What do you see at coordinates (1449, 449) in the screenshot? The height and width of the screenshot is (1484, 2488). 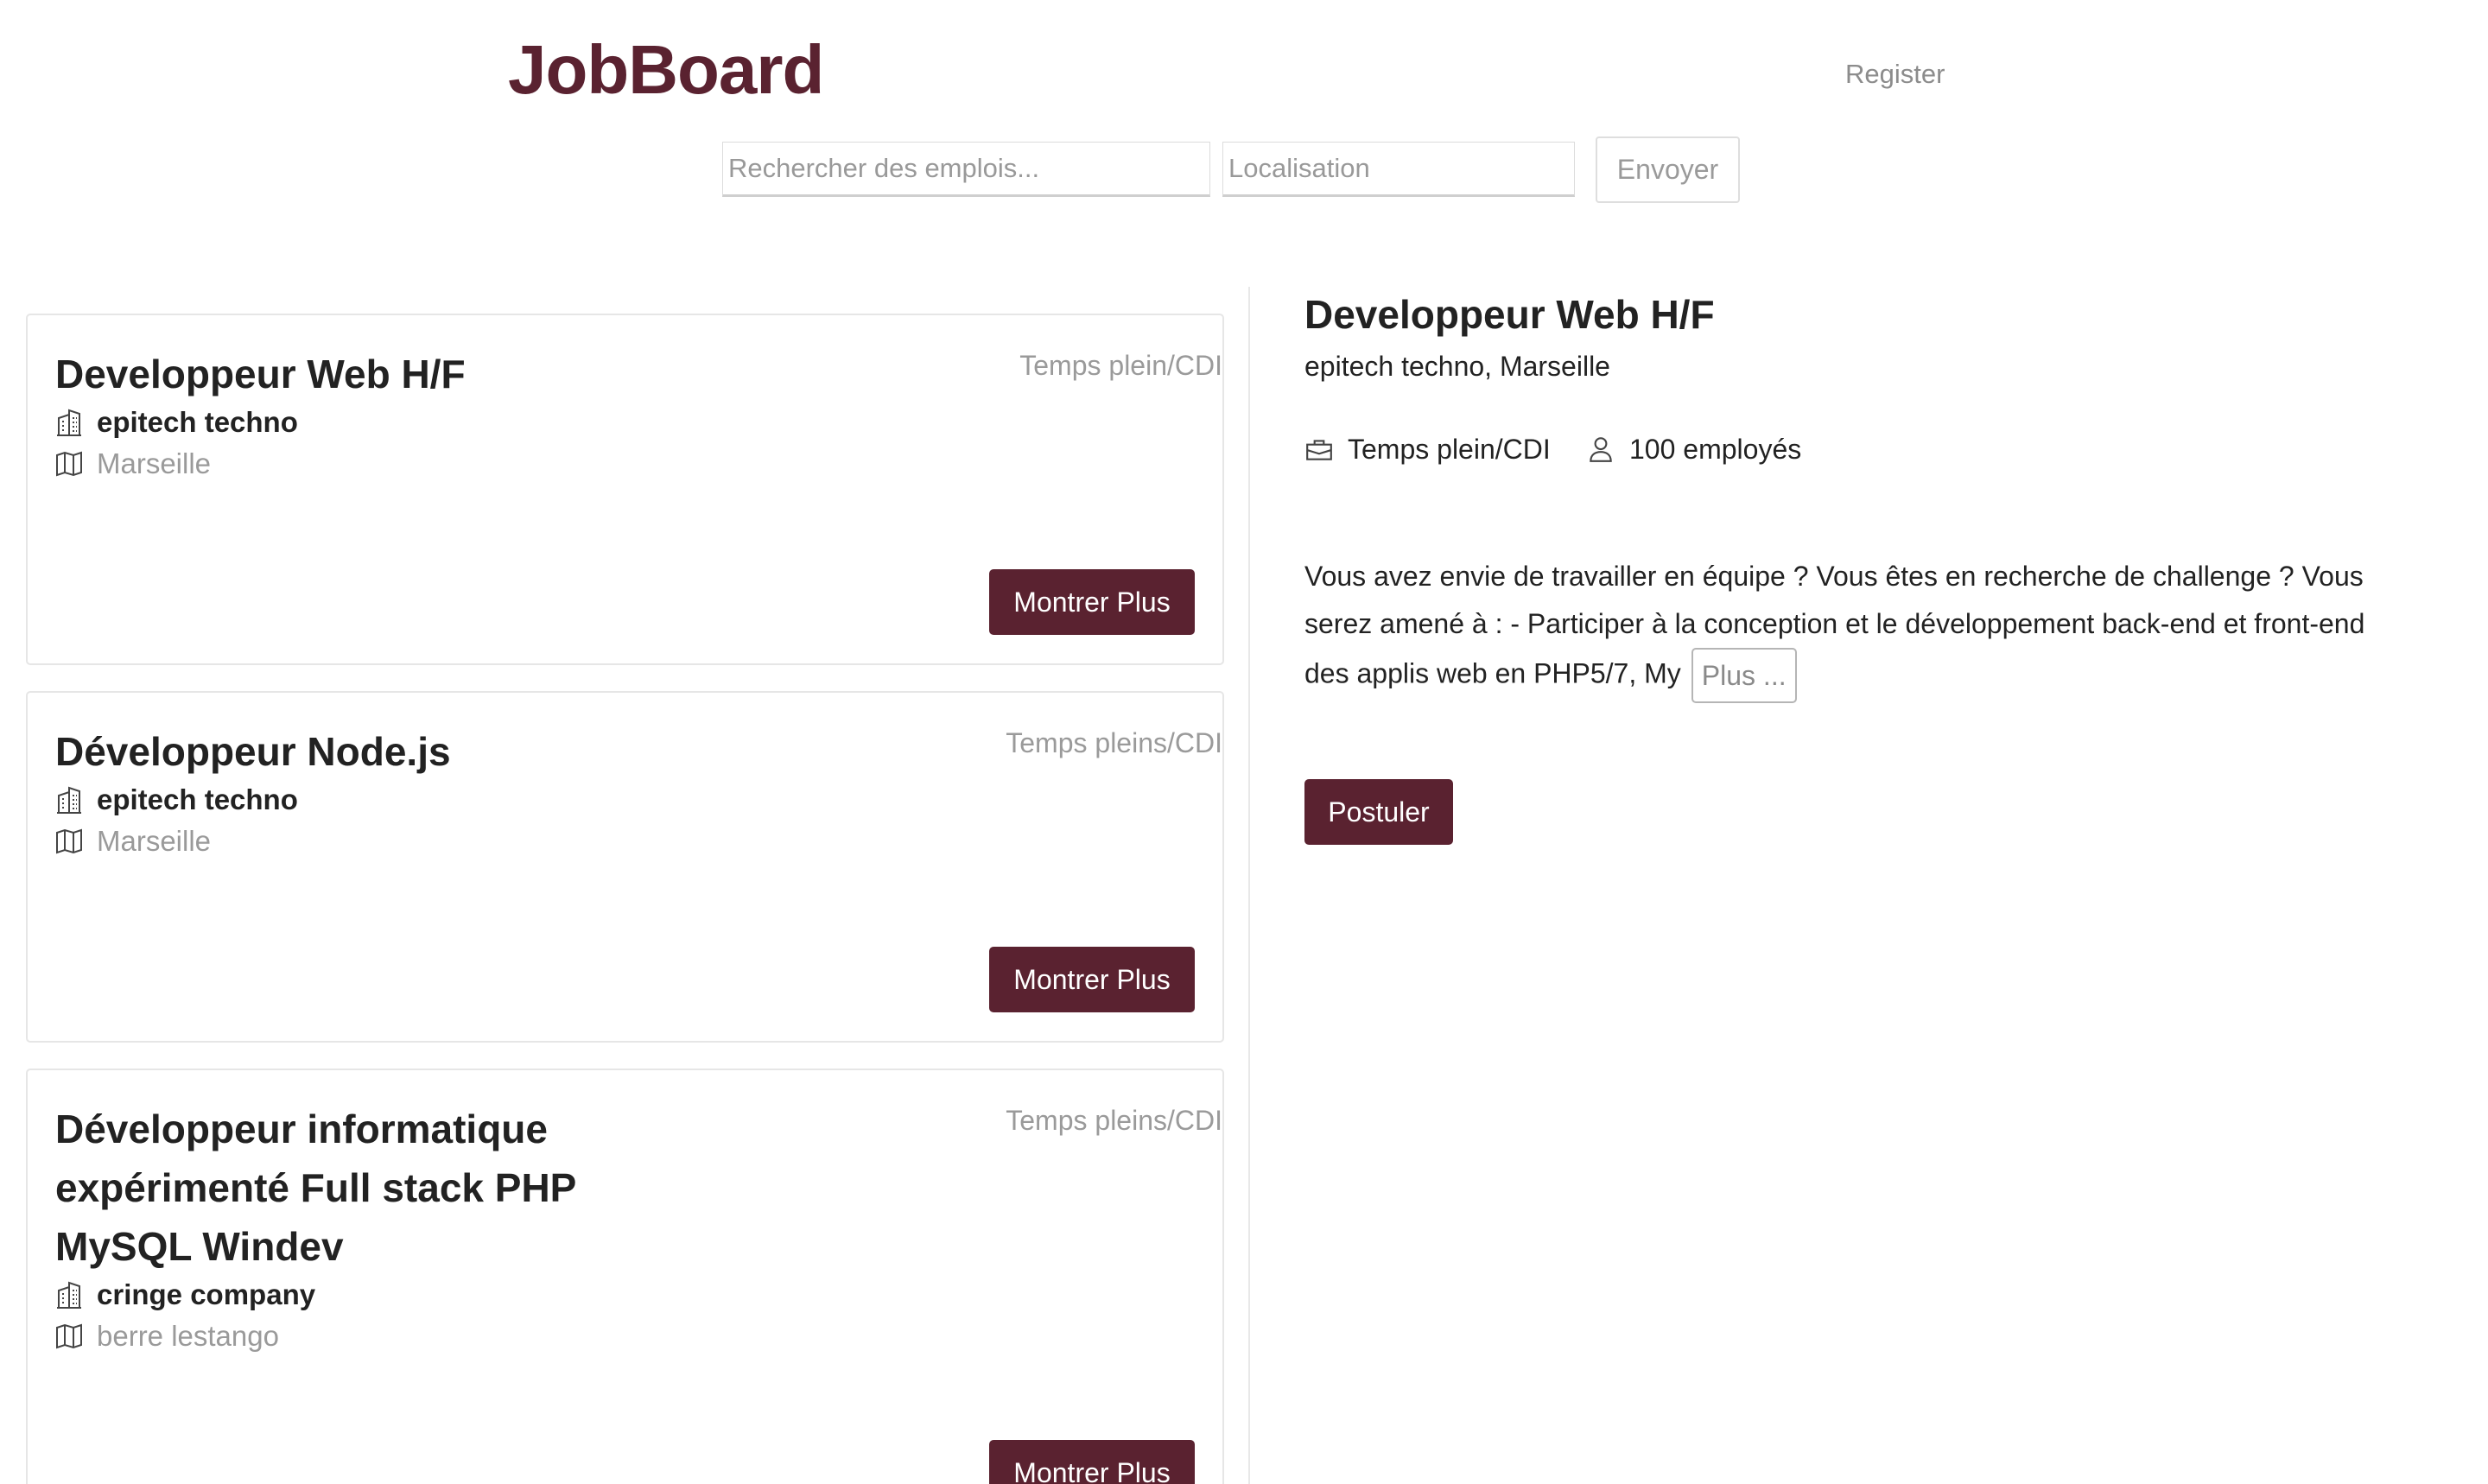 I see `detail-contract-label: Temps plein/CDI` at bounding box center [1449, 449].